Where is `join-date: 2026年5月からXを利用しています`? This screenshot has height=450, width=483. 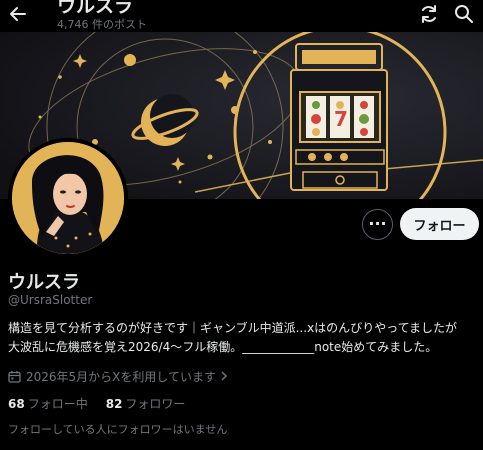
join-date: 2026年5月からXを利用しています is located at coordinates (120, 376).